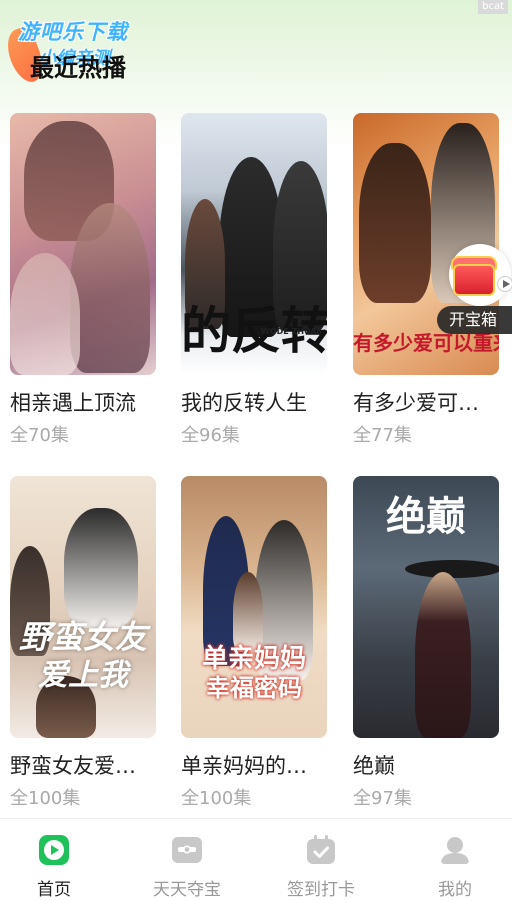  Describe the element at coordinates (451, 887) in the screenshot. I see `tab-label: 我的` at that location.